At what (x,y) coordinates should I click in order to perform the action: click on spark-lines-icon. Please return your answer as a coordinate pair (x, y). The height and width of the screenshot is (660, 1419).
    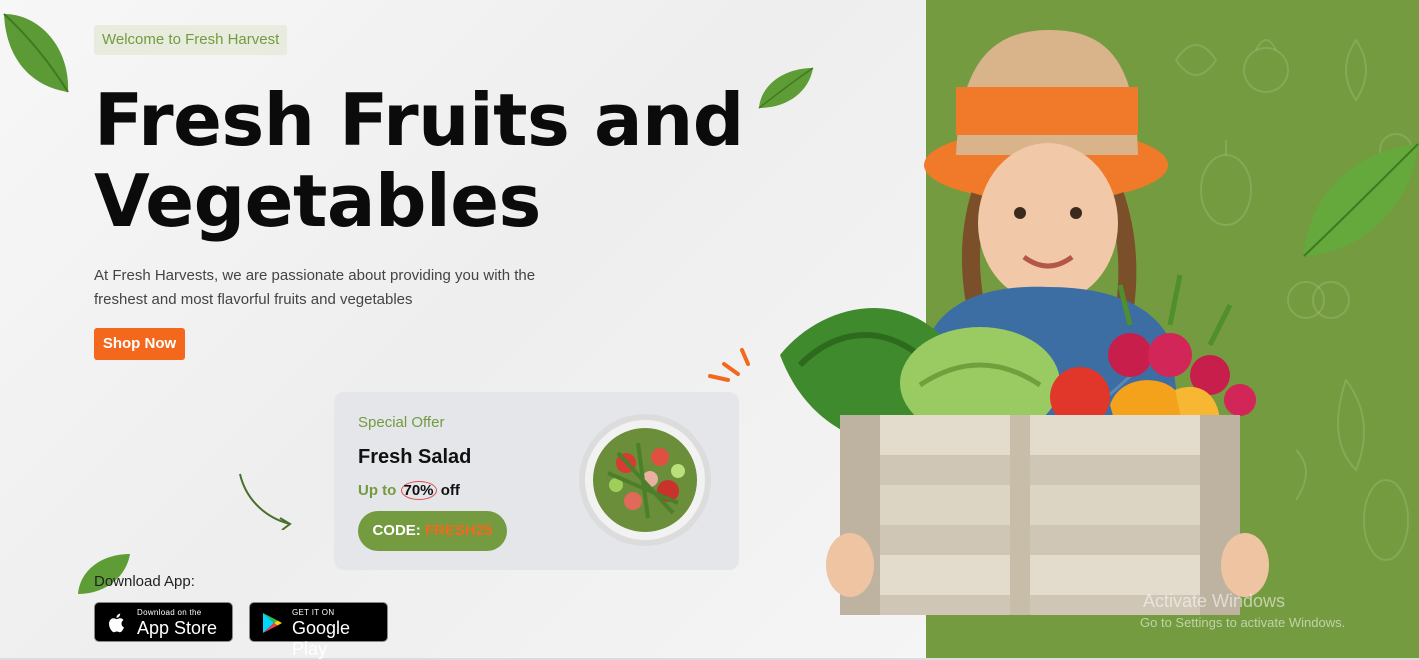
    Looking at the image, I should click on (729, 365).